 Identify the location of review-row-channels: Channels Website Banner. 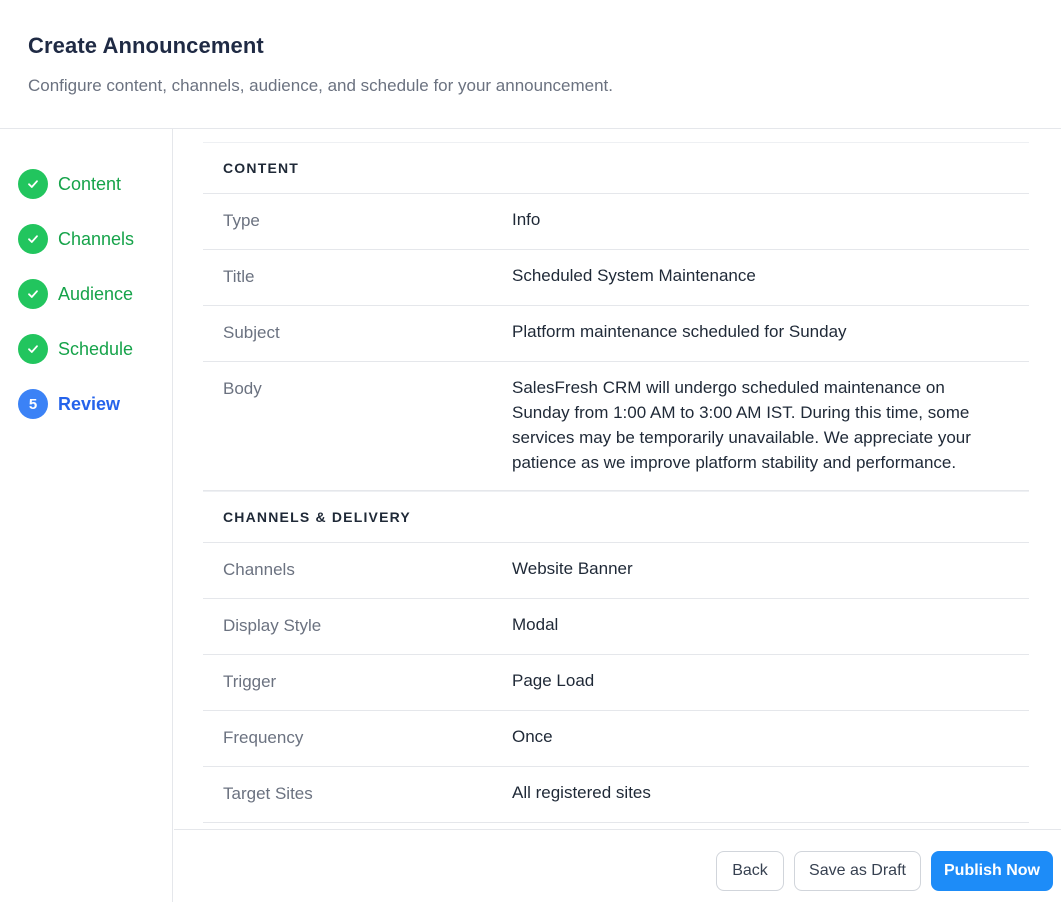
(616, 571).